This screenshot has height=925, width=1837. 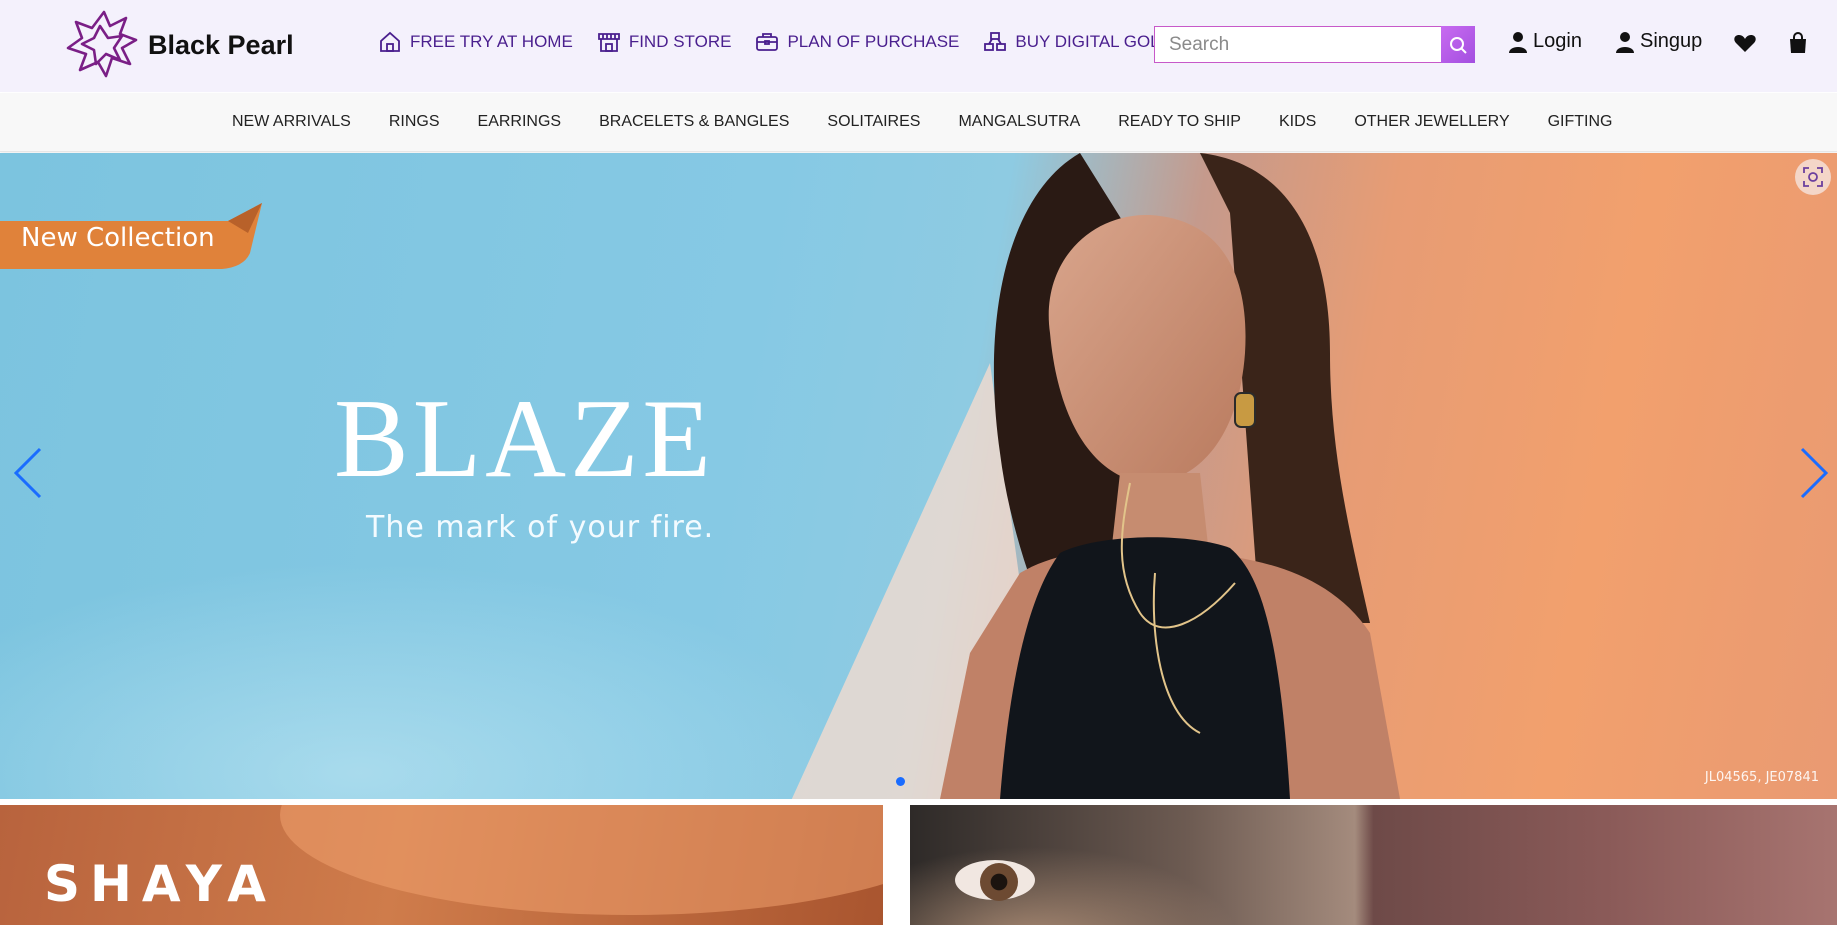 What do you see at coordinates (1812, 473) in the screenshot?
I see `carousel-next-arrow-icon` at bounding box center [1812, 473].